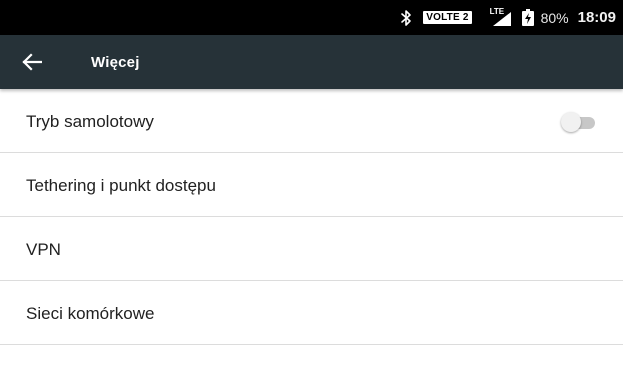 The height and width of the screenshot is (374, 623). I want to click on status-bar-indicators: VOLTE 2 LTE 80% 18:09, so click(507, 17).